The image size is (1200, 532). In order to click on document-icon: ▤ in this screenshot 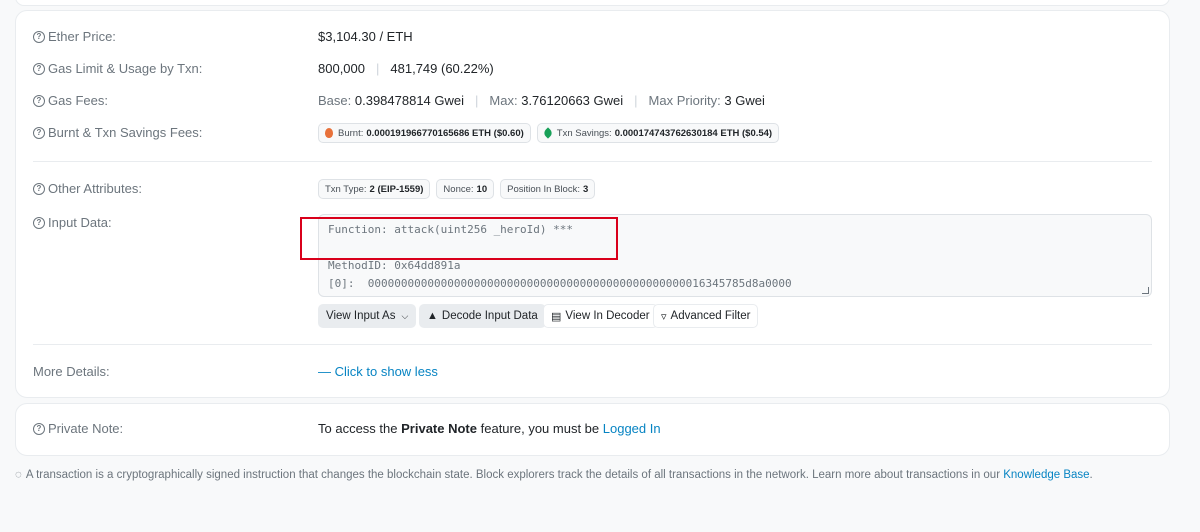, I will do `click(556, 316)`.